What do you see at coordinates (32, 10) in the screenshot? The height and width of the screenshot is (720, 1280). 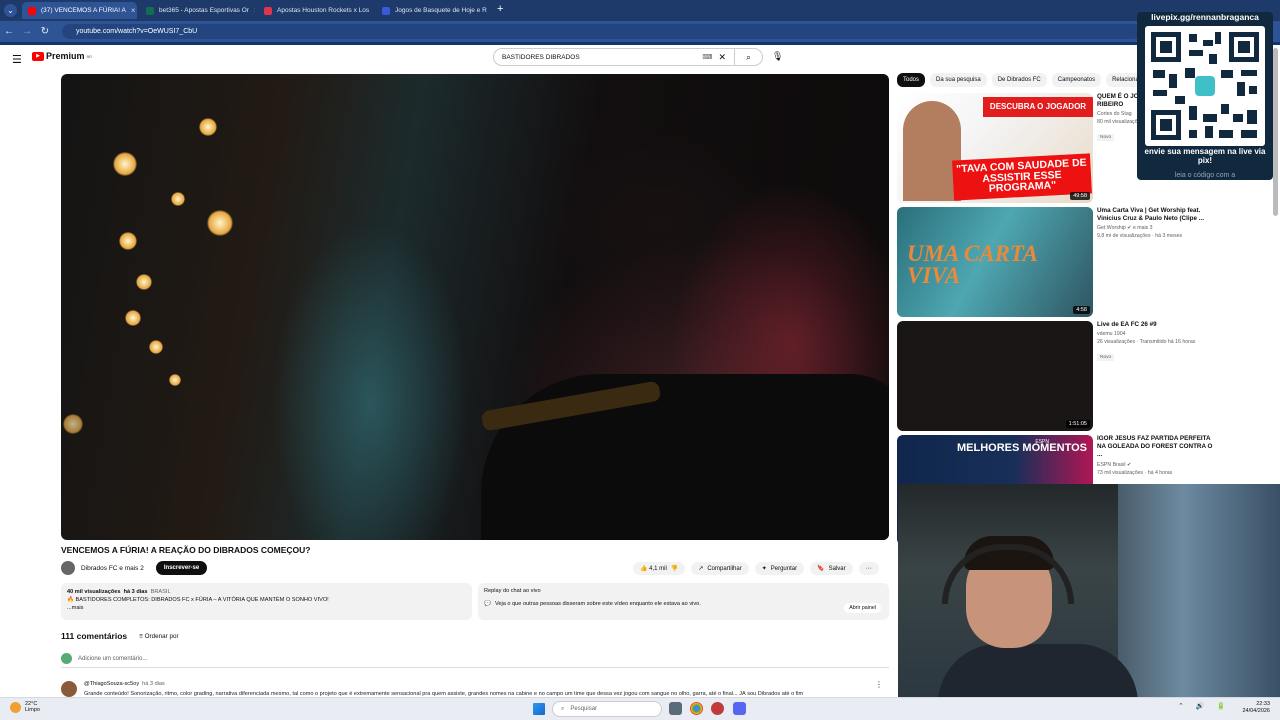 I see `youtube-favicon-icon` at bounding box center [32, 10].